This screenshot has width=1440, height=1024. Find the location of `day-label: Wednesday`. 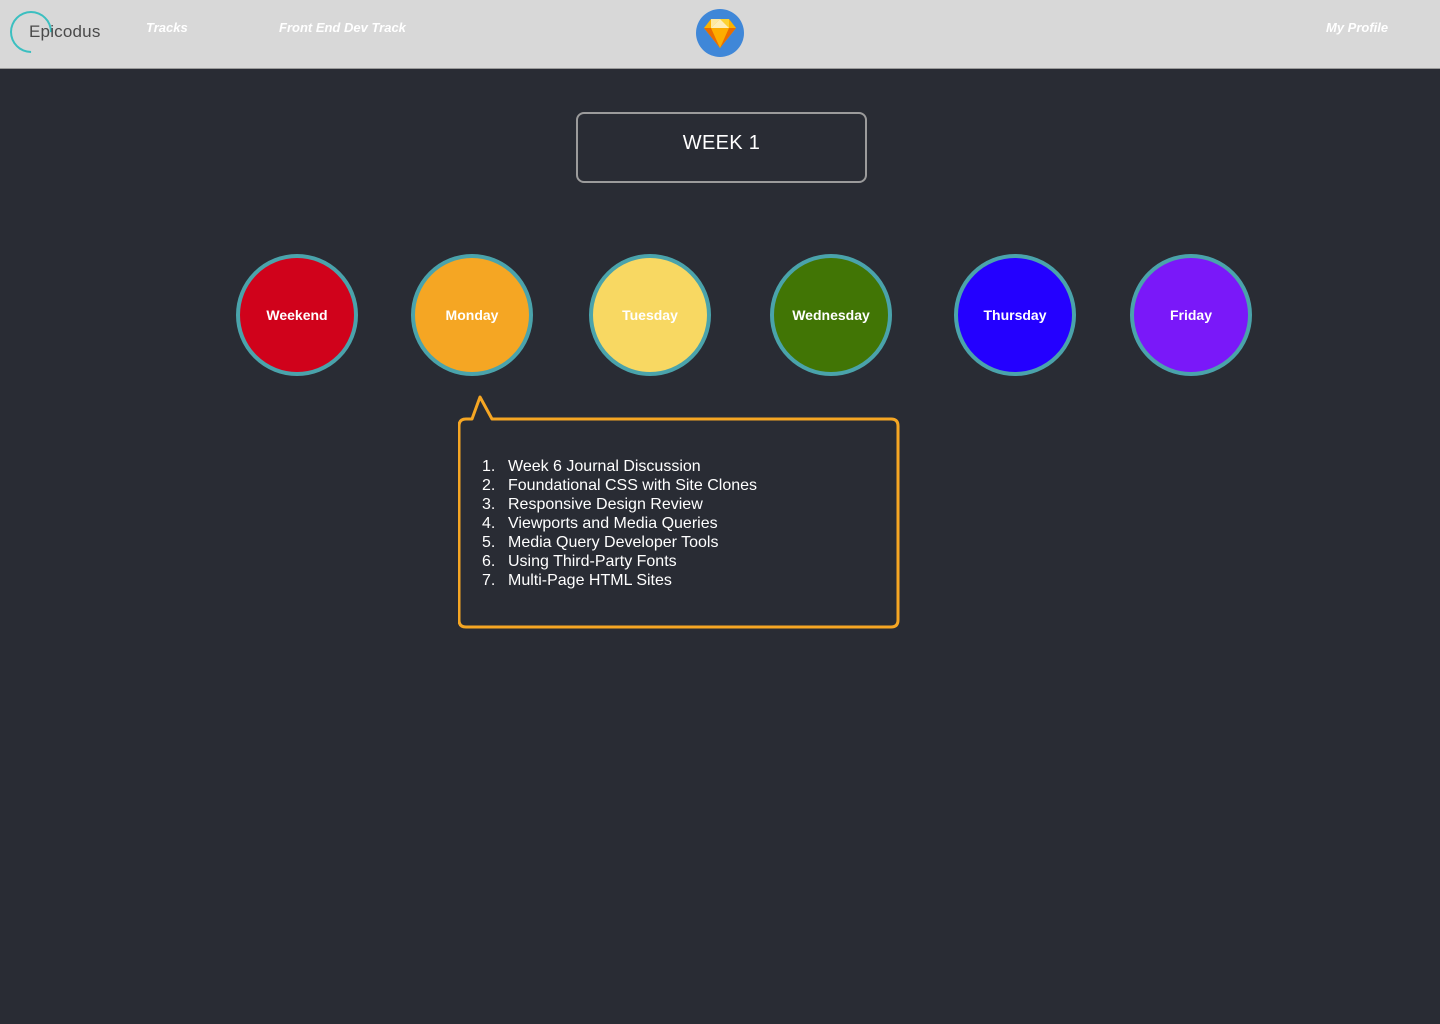

day-label: Wednesday is located at coordinates (831, 315).